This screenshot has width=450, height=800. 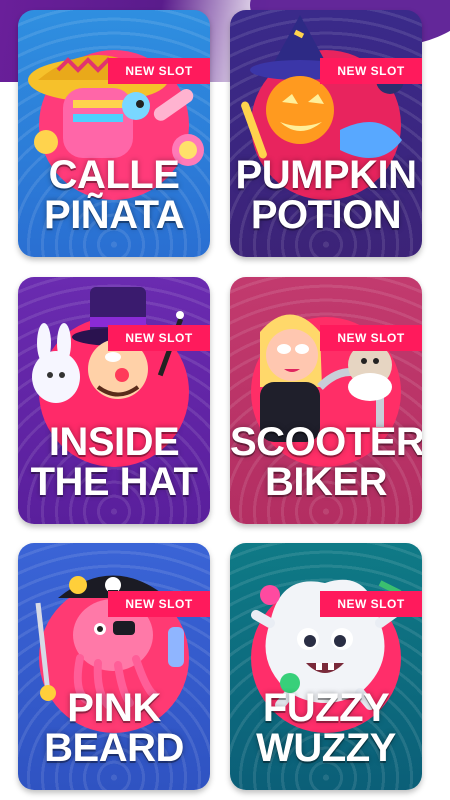 I want to click on game-title: FUZZY WUZZY, so click(x=326, y=728).